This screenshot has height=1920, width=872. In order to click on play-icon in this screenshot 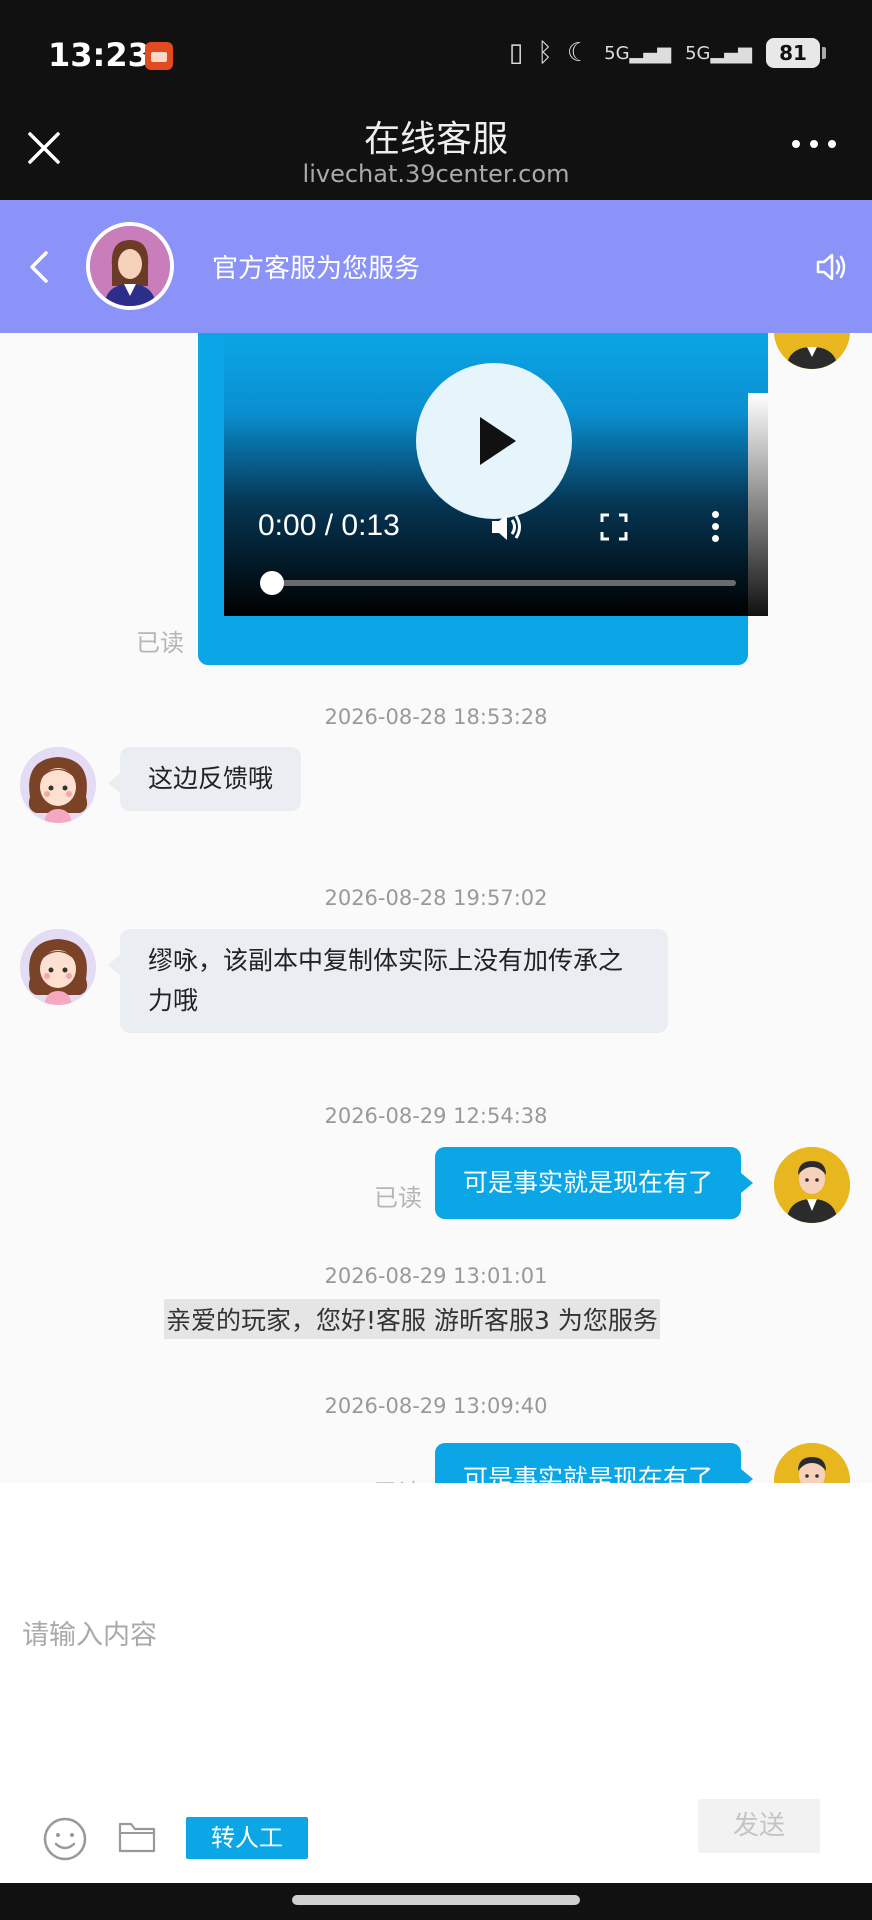, I will do `click(494, 441)`.